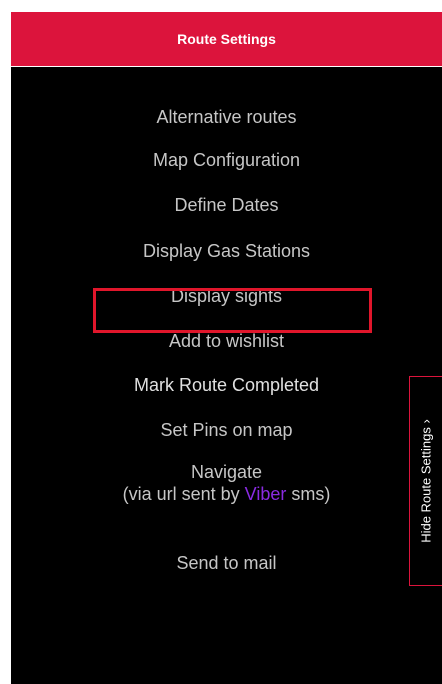  I want to click on menu-item-add-to-wishlist: Add to wishlist, so click(226, 341).